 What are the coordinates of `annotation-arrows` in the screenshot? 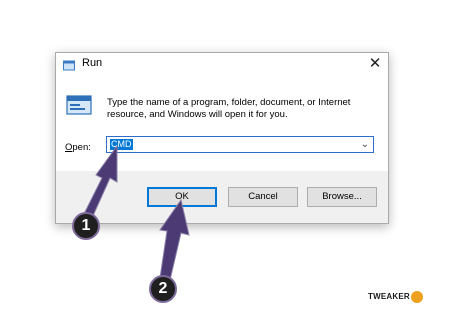 It's located at (136, 212).